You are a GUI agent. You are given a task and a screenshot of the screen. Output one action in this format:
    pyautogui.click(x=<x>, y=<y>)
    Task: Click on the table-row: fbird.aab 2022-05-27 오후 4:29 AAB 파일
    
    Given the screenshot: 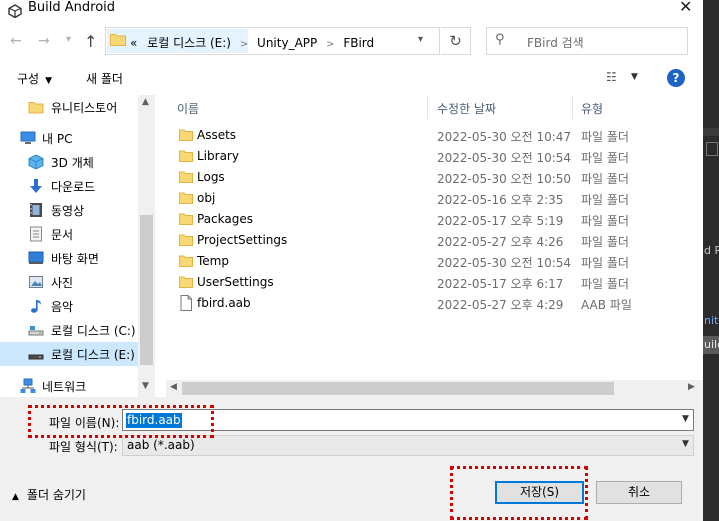 What is the action you would take?
    pyautogui.click(x=434, y=303)
    